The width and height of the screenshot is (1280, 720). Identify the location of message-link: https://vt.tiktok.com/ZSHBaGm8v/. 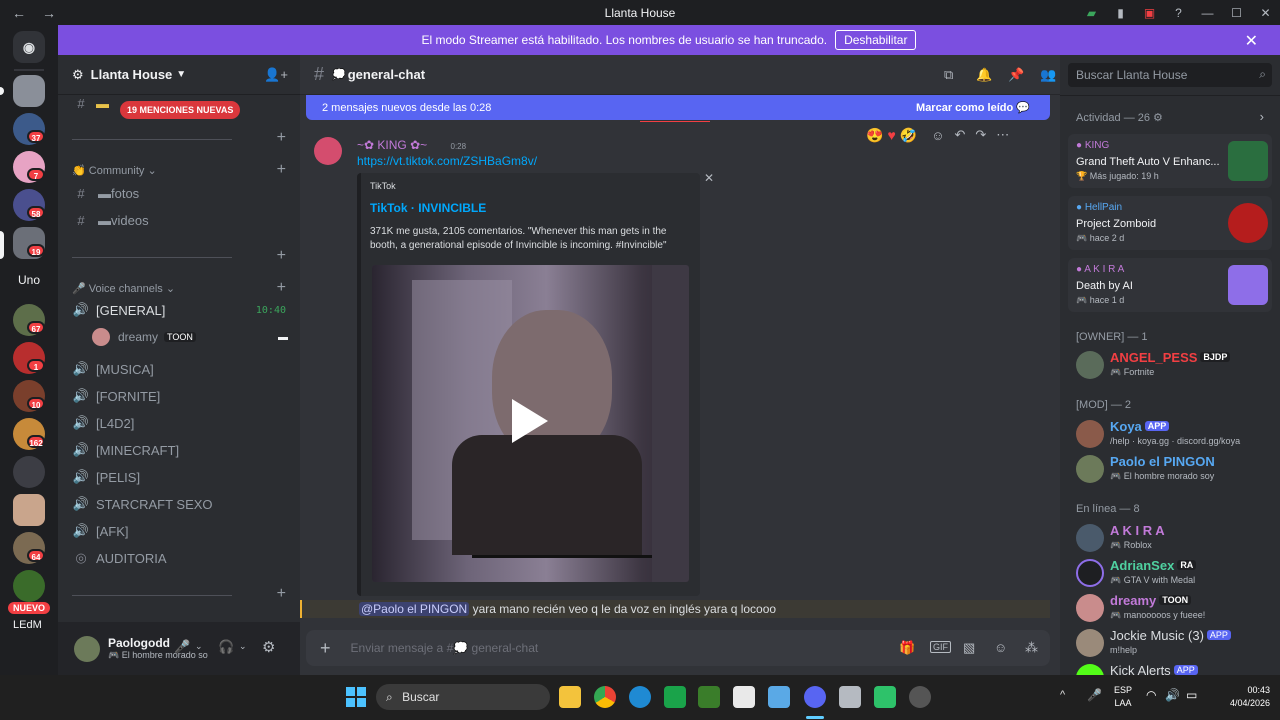
(447, 161).